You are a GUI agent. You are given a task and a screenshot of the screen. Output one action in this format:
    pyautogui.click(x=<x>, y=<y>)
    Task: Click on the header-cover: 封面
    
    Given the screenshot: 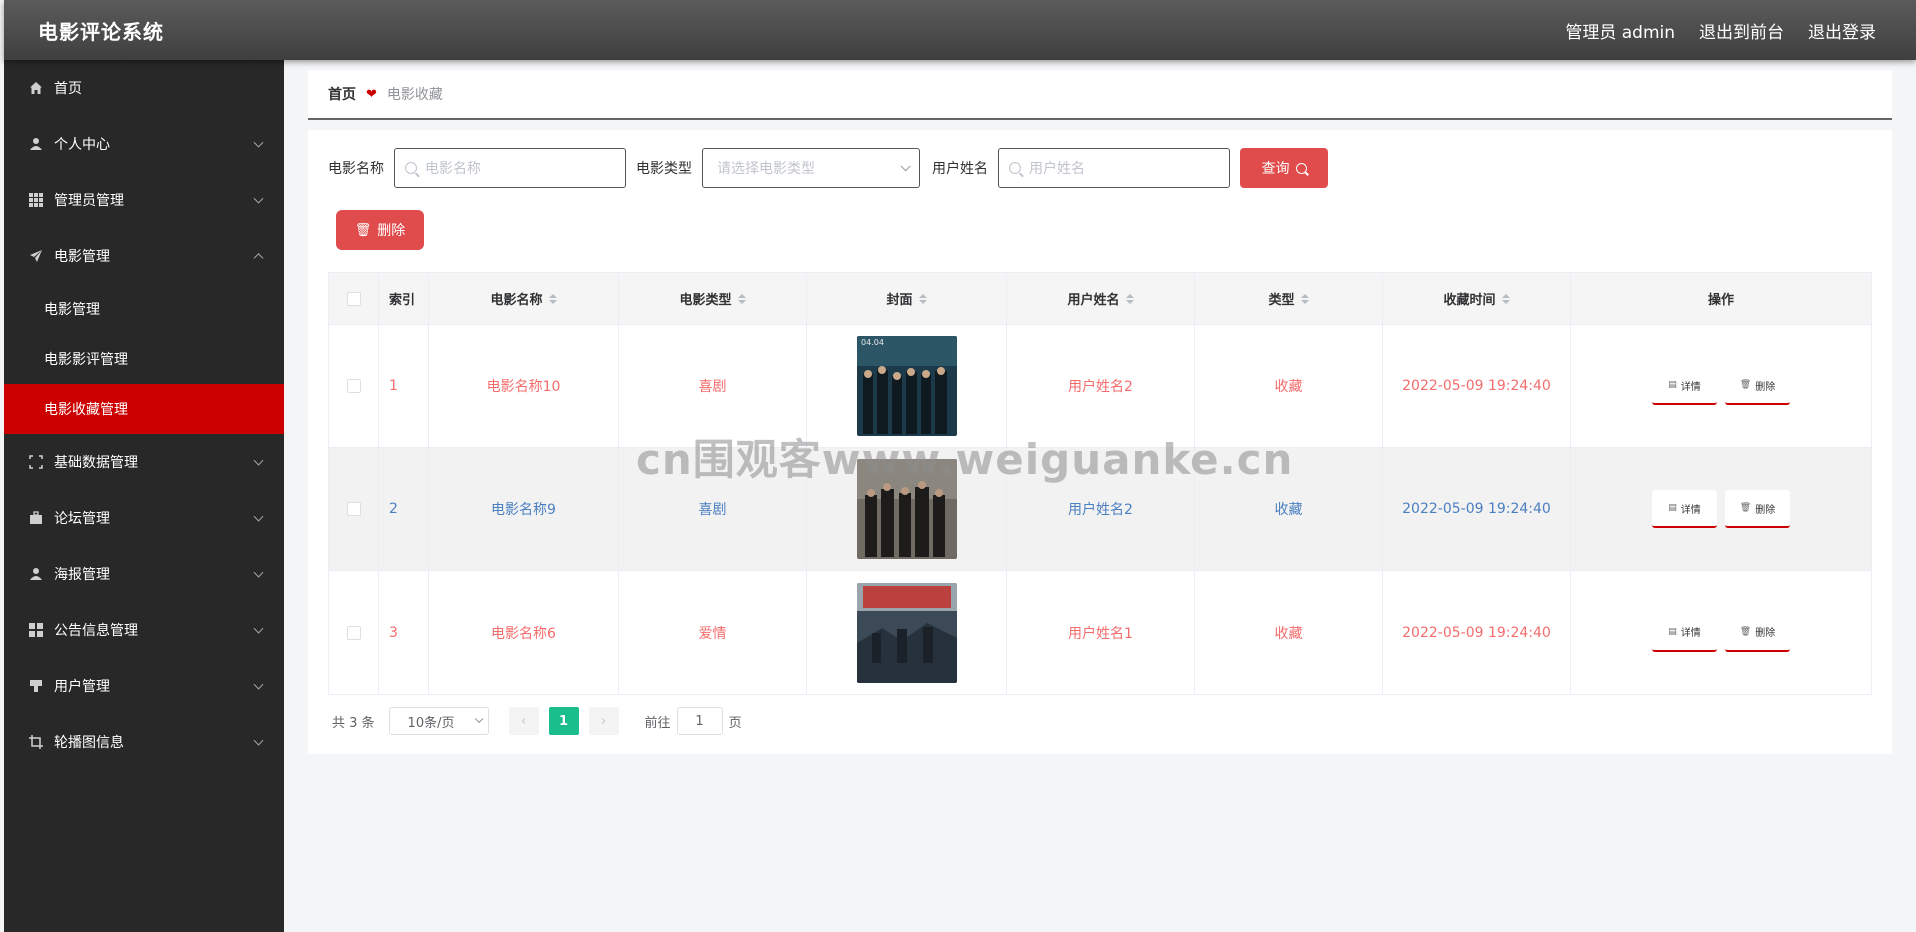 What is the action you would take?
    pyautogui.click(x=907, y=298)
    